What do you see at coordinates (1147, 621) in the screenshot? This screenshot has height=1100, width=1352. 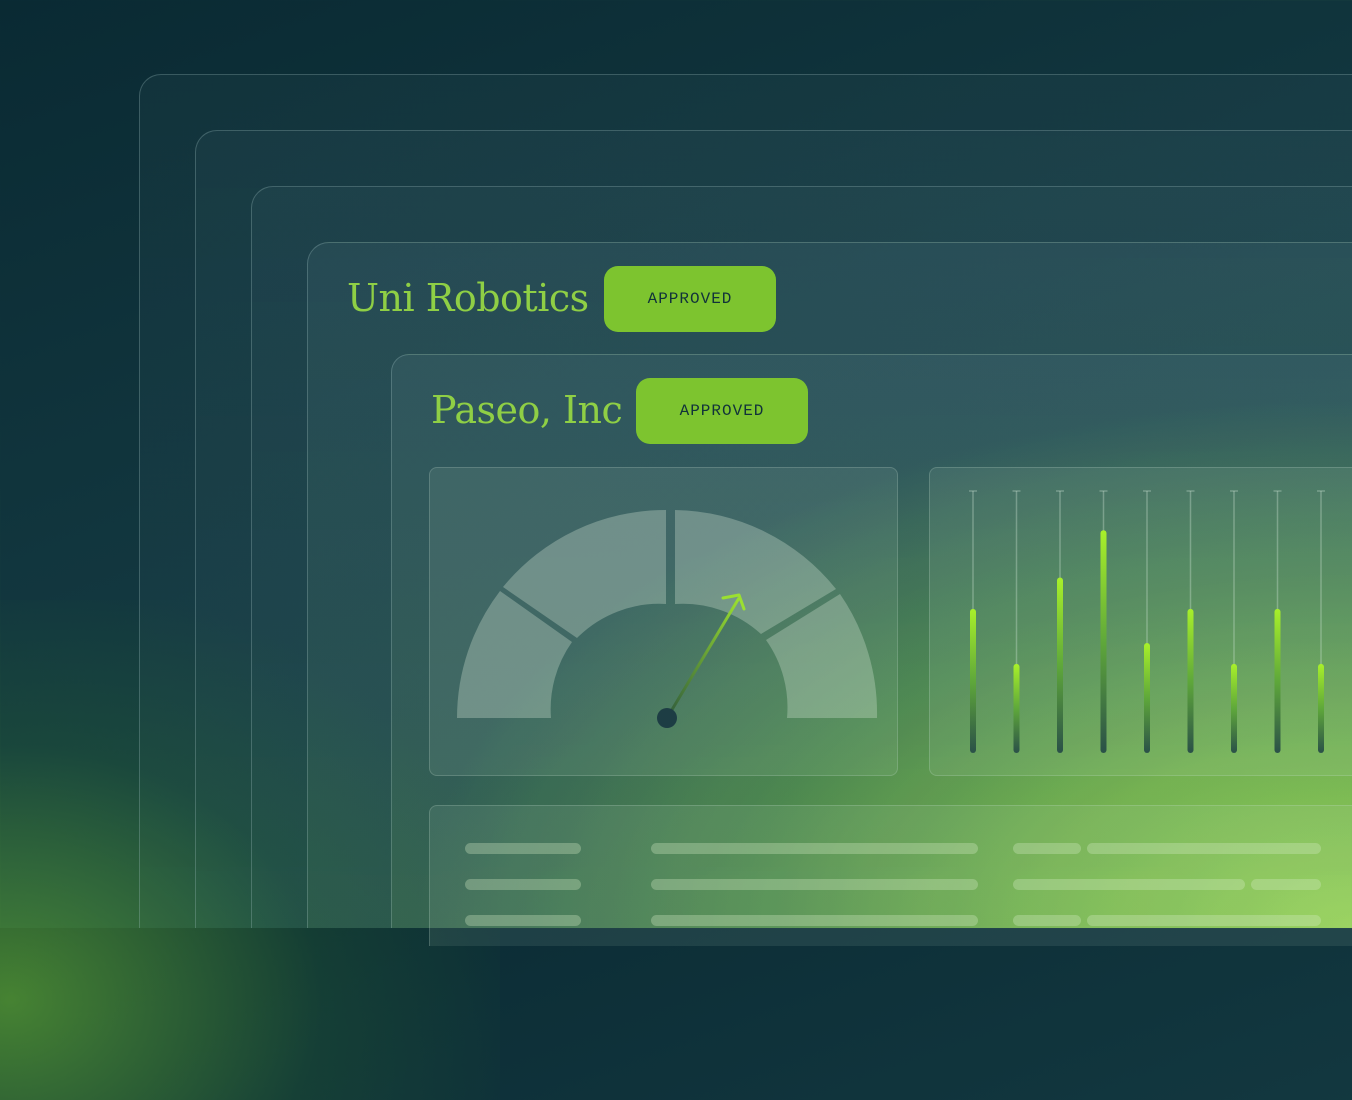 I see `level-bars-chart` at bounding box center [1147, 621].